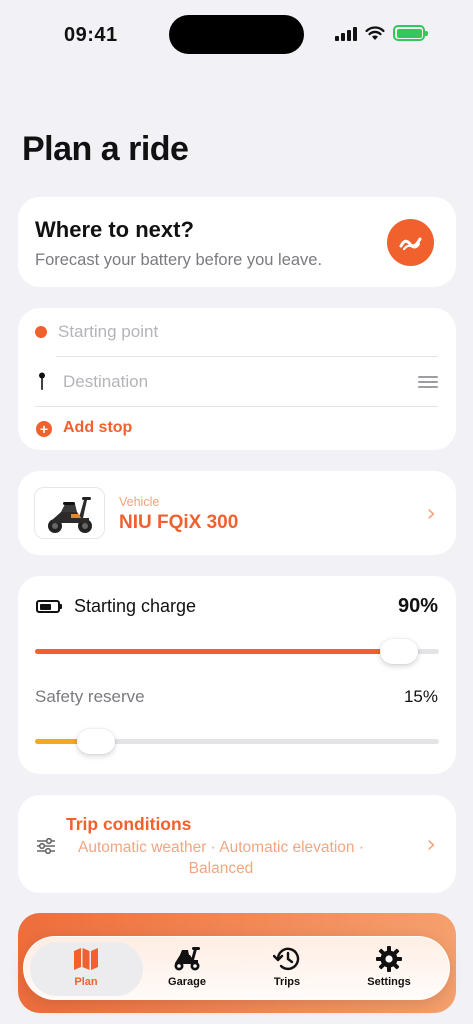  Describe the element at coordinates (389, 982) in the screenshot. I see `tab-label: Settings` at that location.